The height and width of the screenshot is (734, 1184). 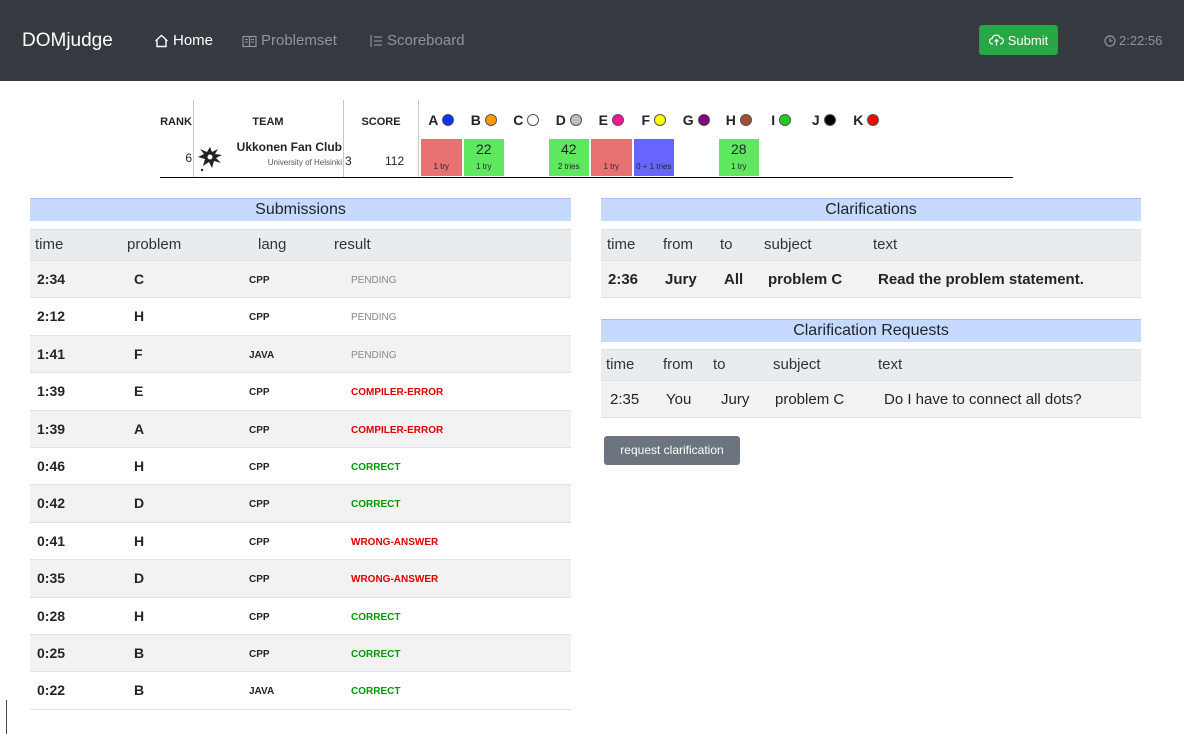 I want to click on submission-time: 0:46, so click(x=51, y=466).